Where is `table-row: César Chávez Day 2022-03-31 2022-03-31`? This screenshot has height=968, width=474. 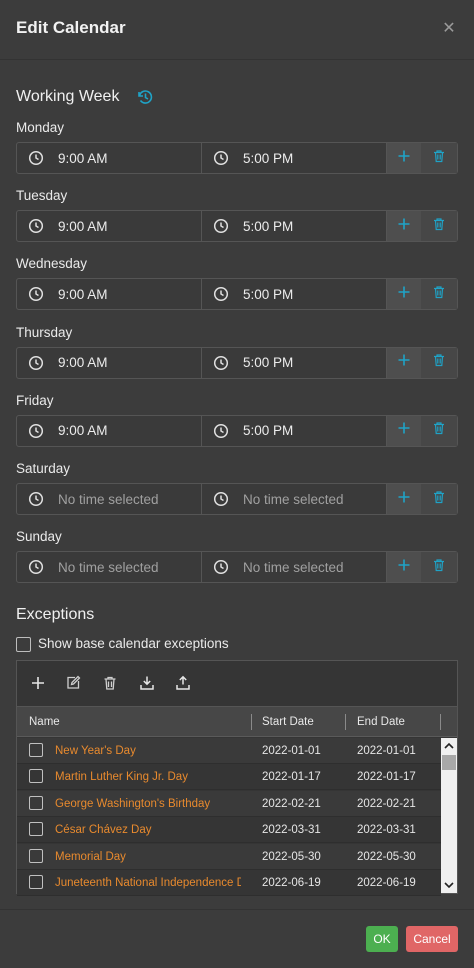
table-row: César Chávez Day 2022-03-31 2022-03-31 is located at coordinates (229, 830).